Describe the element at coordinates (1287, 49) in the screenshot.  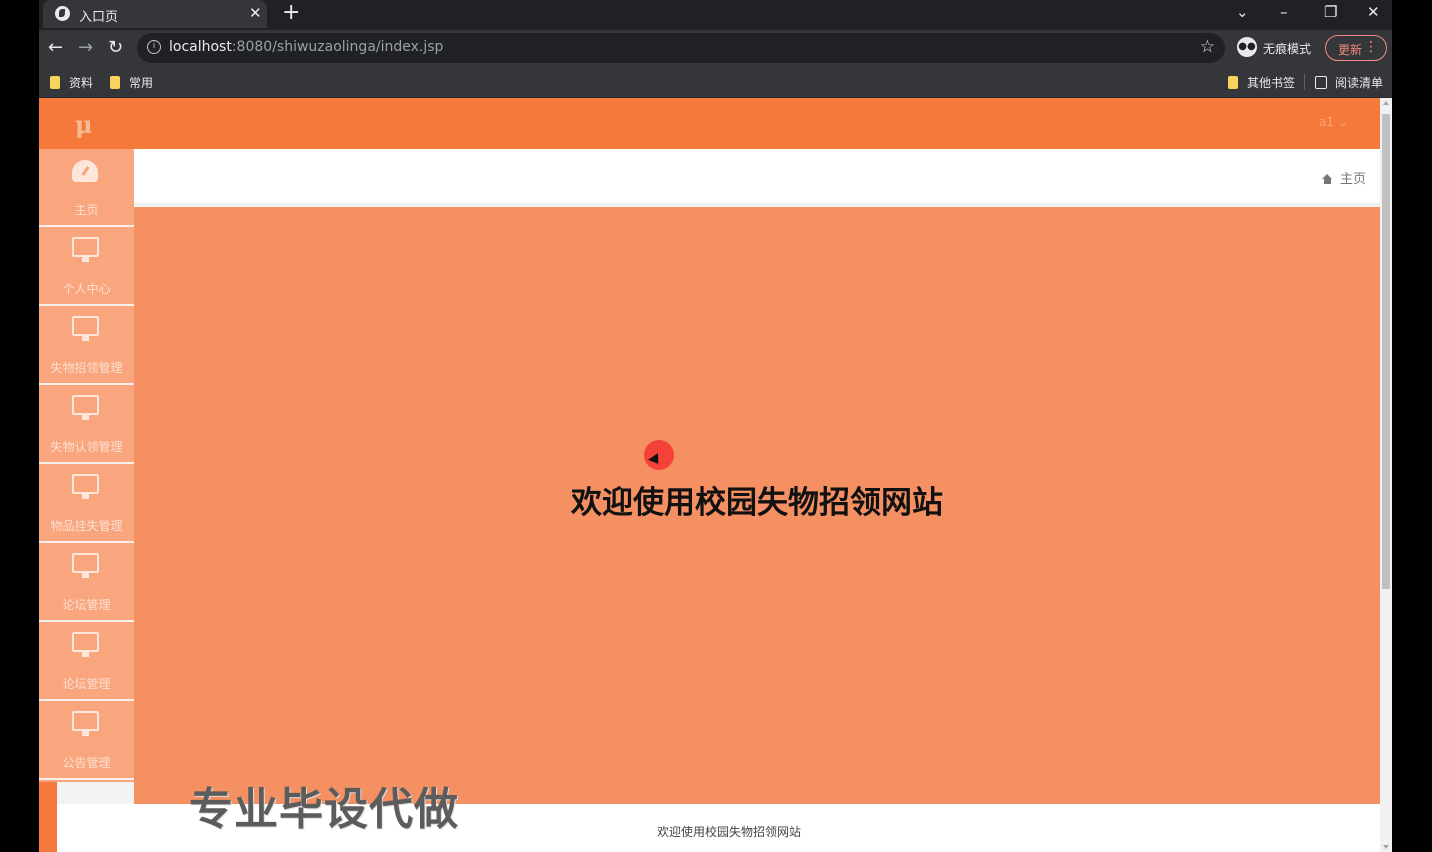
I see `incognito-label: 无痕模式` at that location.